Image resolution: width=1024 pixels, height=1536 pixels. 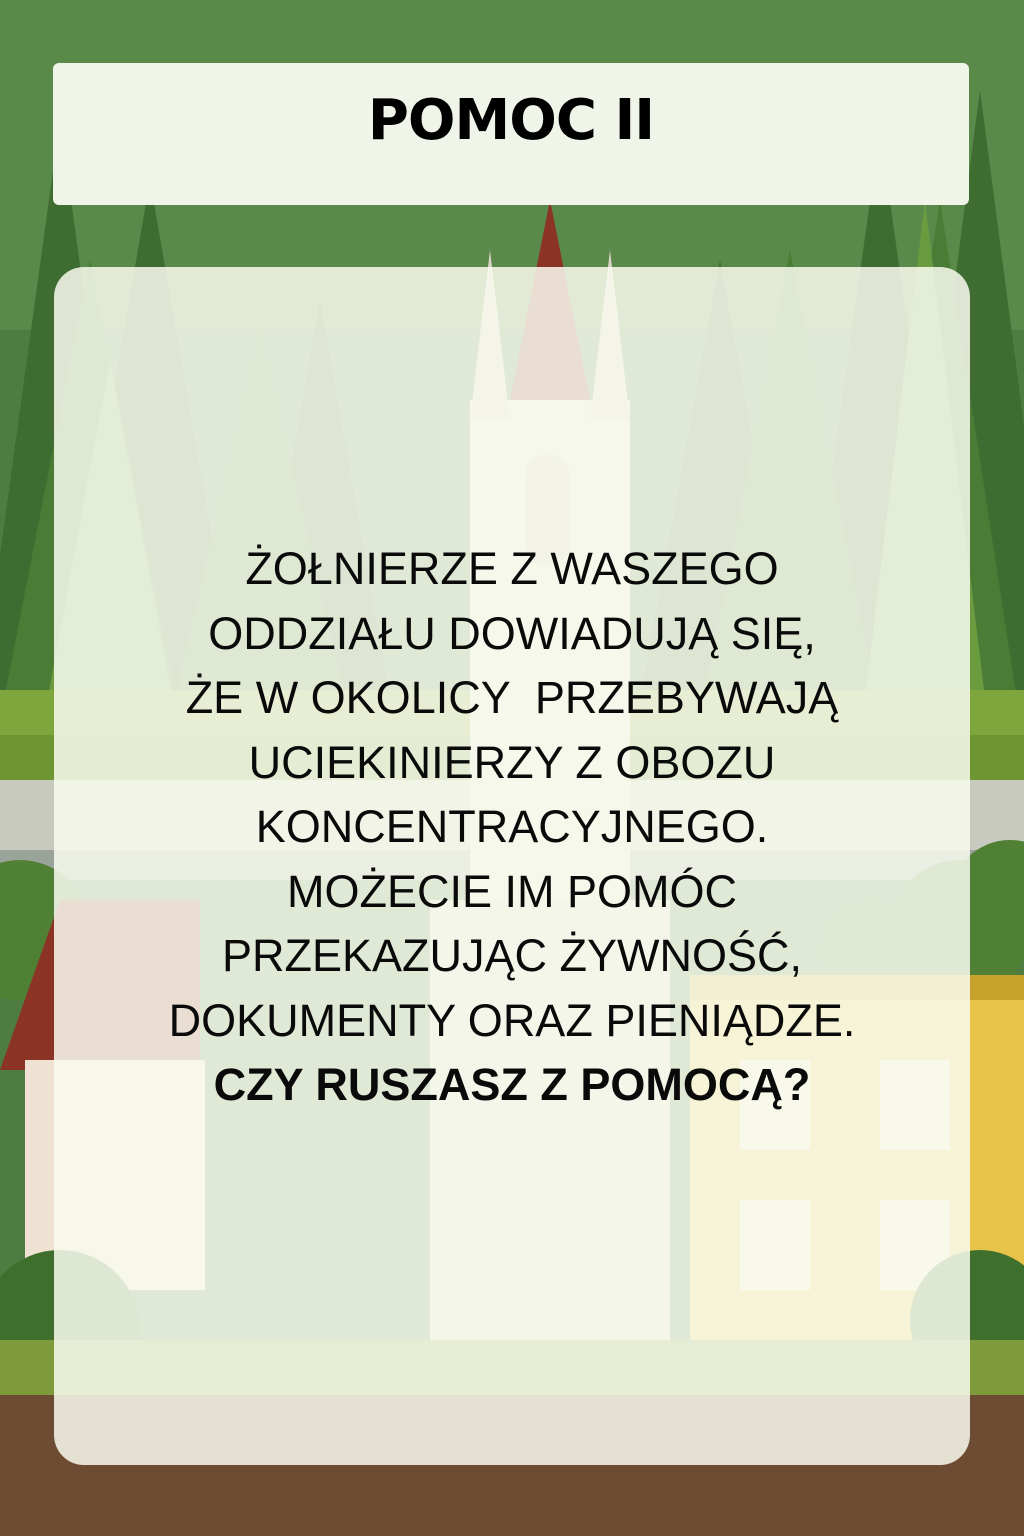 I want to click on message-line: ŻE W OKOLICY PRZEBYWAJĄ, so click(x=512, y=697).